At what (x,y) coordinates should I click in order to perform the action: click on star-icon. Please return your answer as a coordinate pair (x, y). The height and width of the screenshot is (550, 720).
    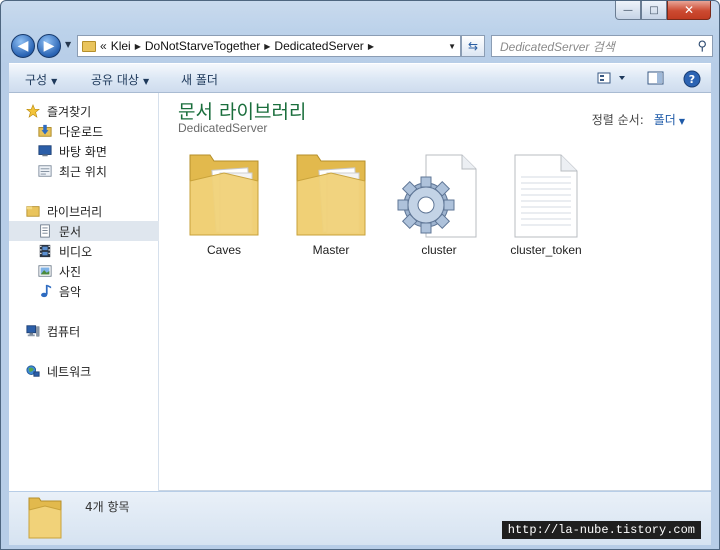
    Looking at the image, I should click on (33, 111).